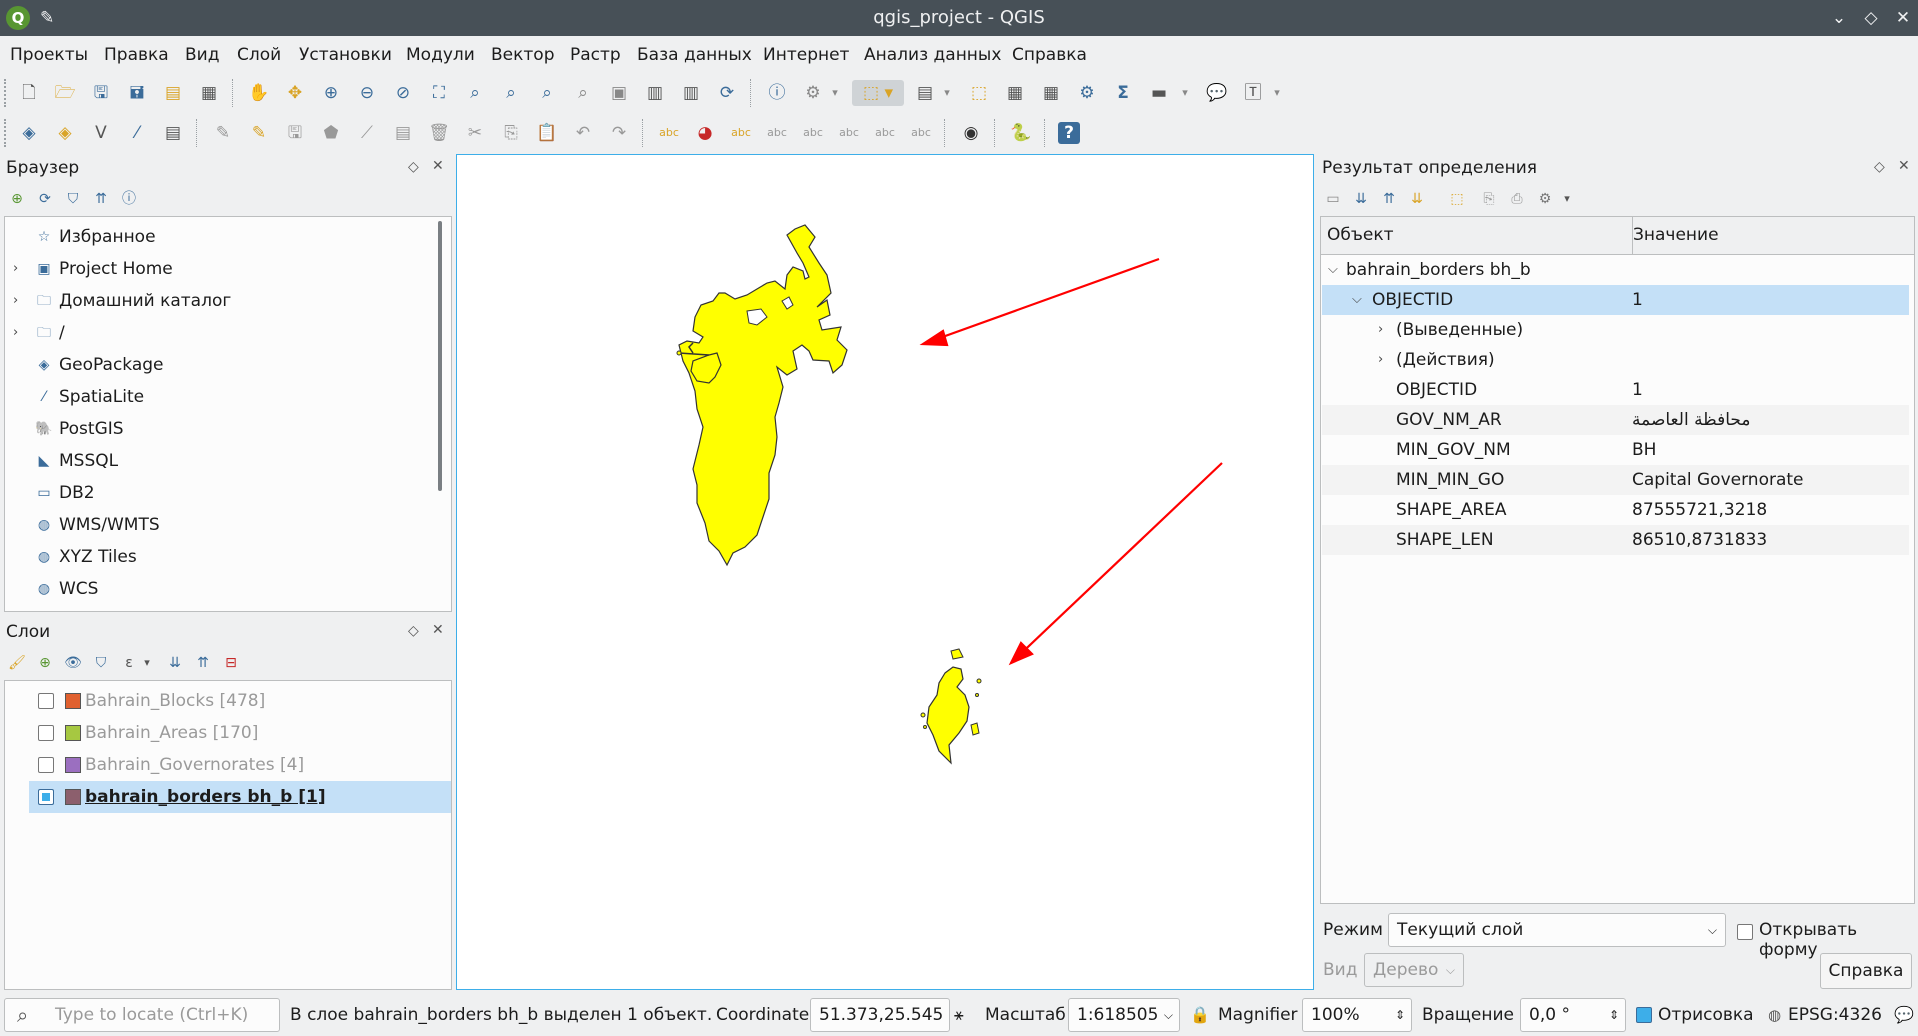  I want to click on add-feature-icon: ⬟, so click(331, 133).